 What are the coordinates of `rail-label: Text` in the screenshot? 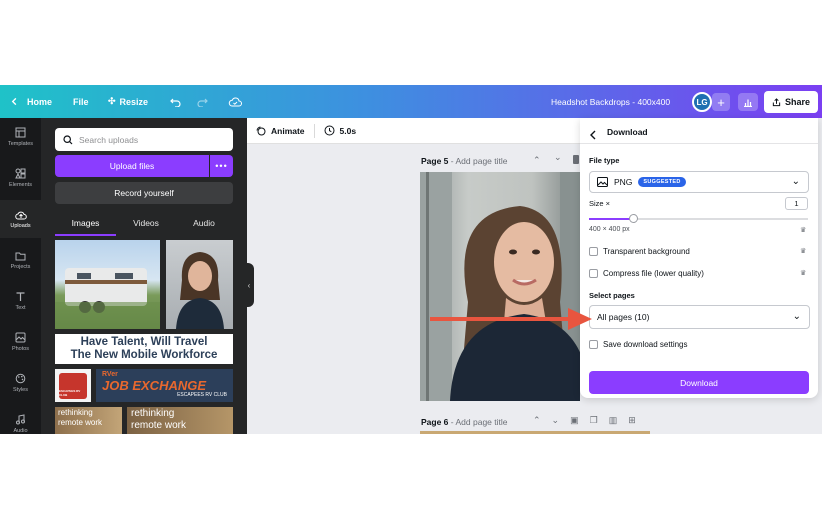 It's located at (20, 308).